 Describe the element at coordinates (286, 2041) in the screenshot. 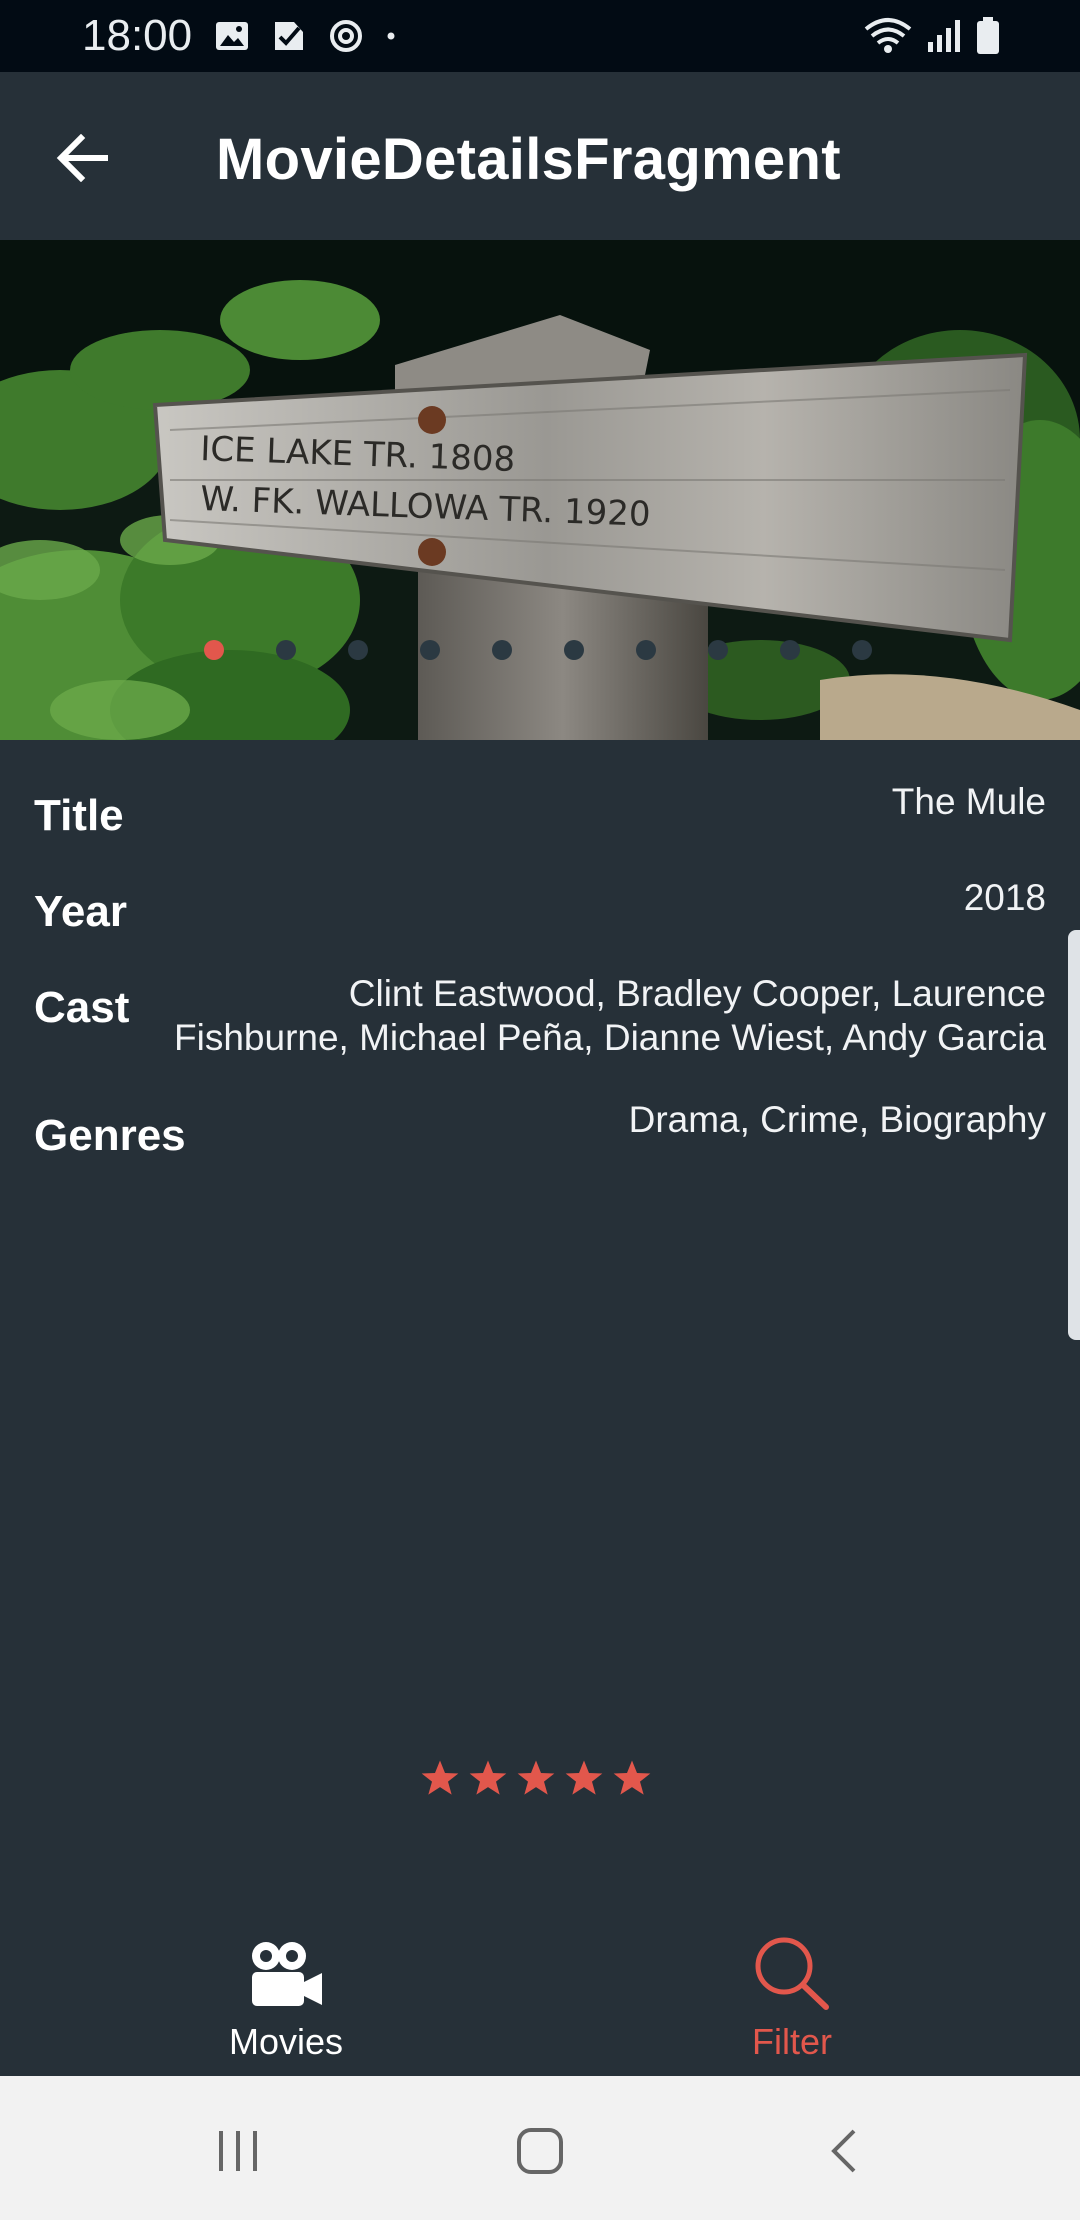

I see `nav-label-movies: Movies` at that location.